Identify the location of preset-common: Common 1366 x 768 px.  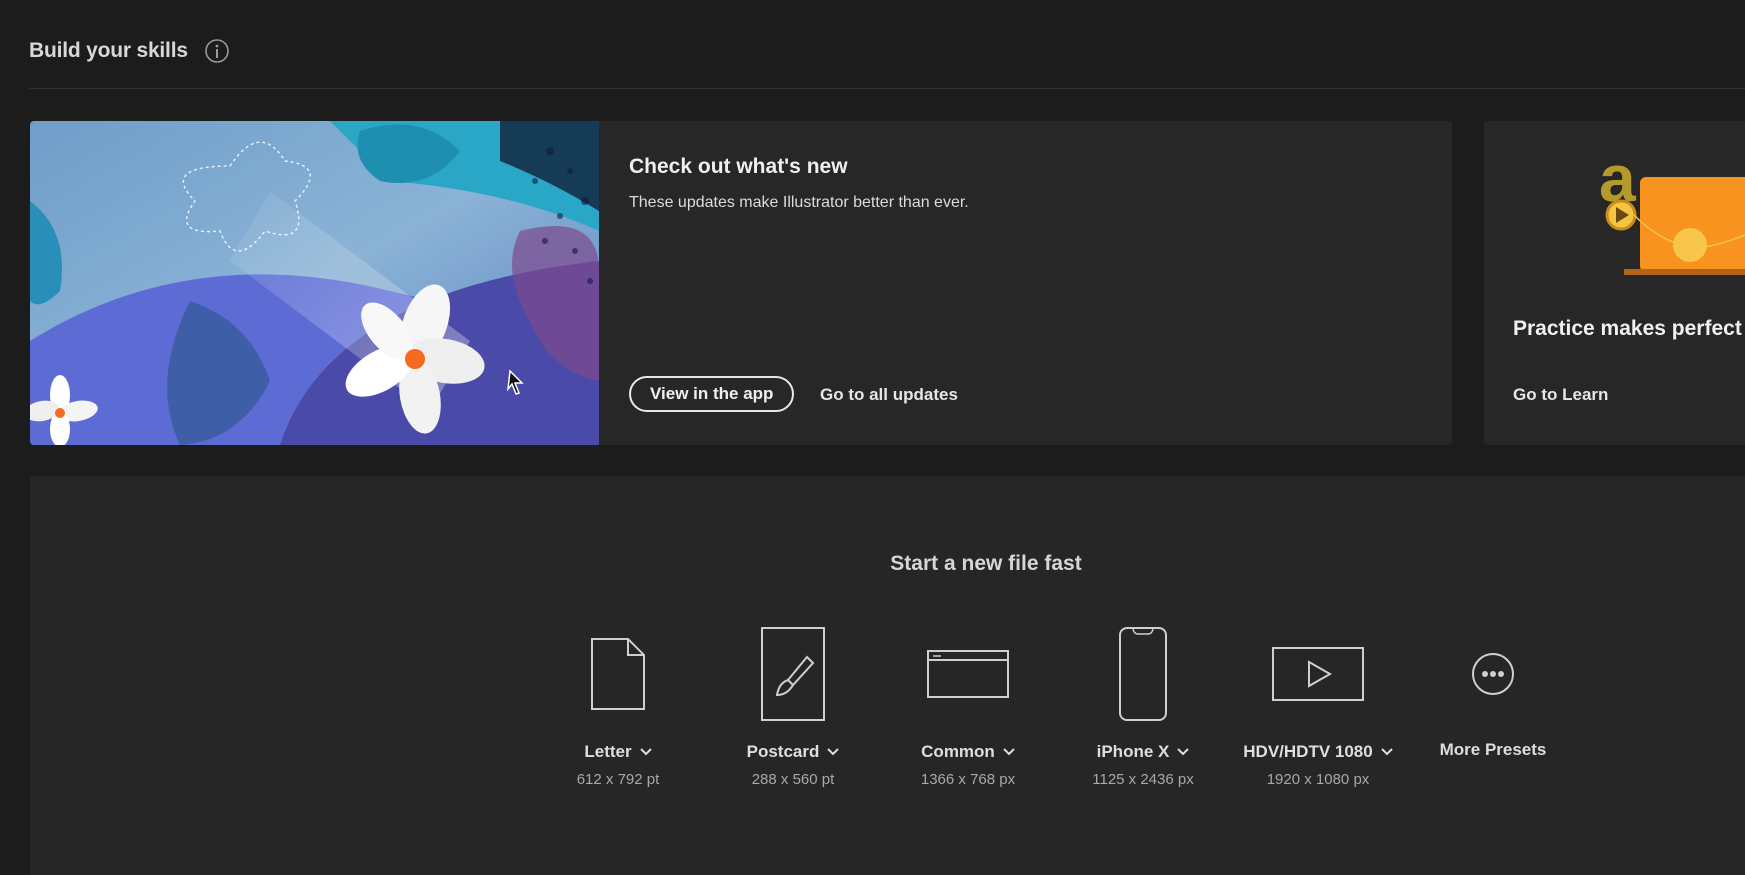
(968, 707).